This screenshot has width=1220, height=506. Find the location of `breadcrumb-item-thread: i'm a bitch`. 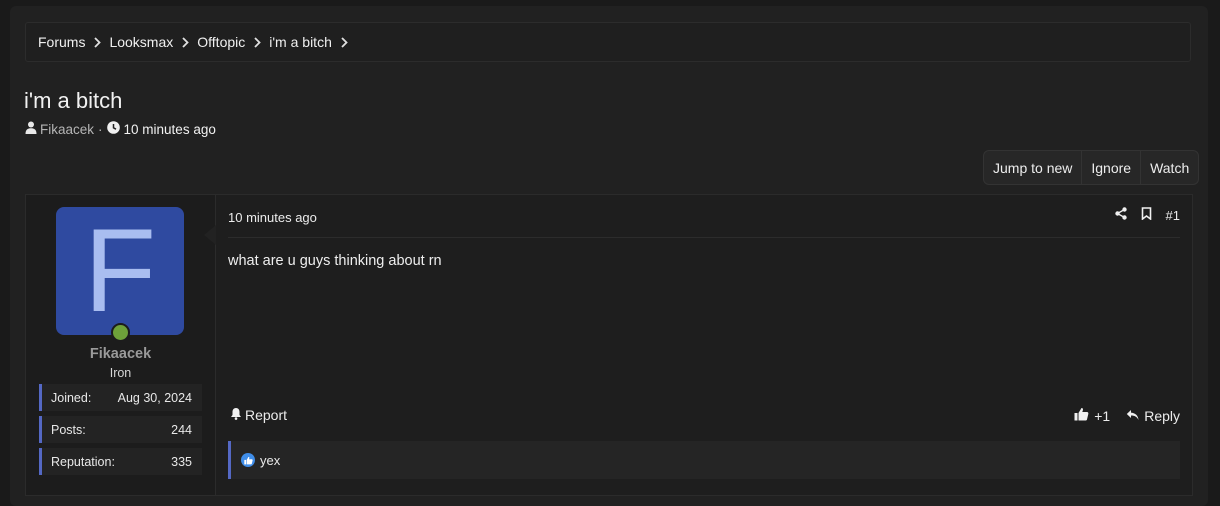

breadcrumb-item-thread: i'm a bitch is located at coordinates (312, 42).